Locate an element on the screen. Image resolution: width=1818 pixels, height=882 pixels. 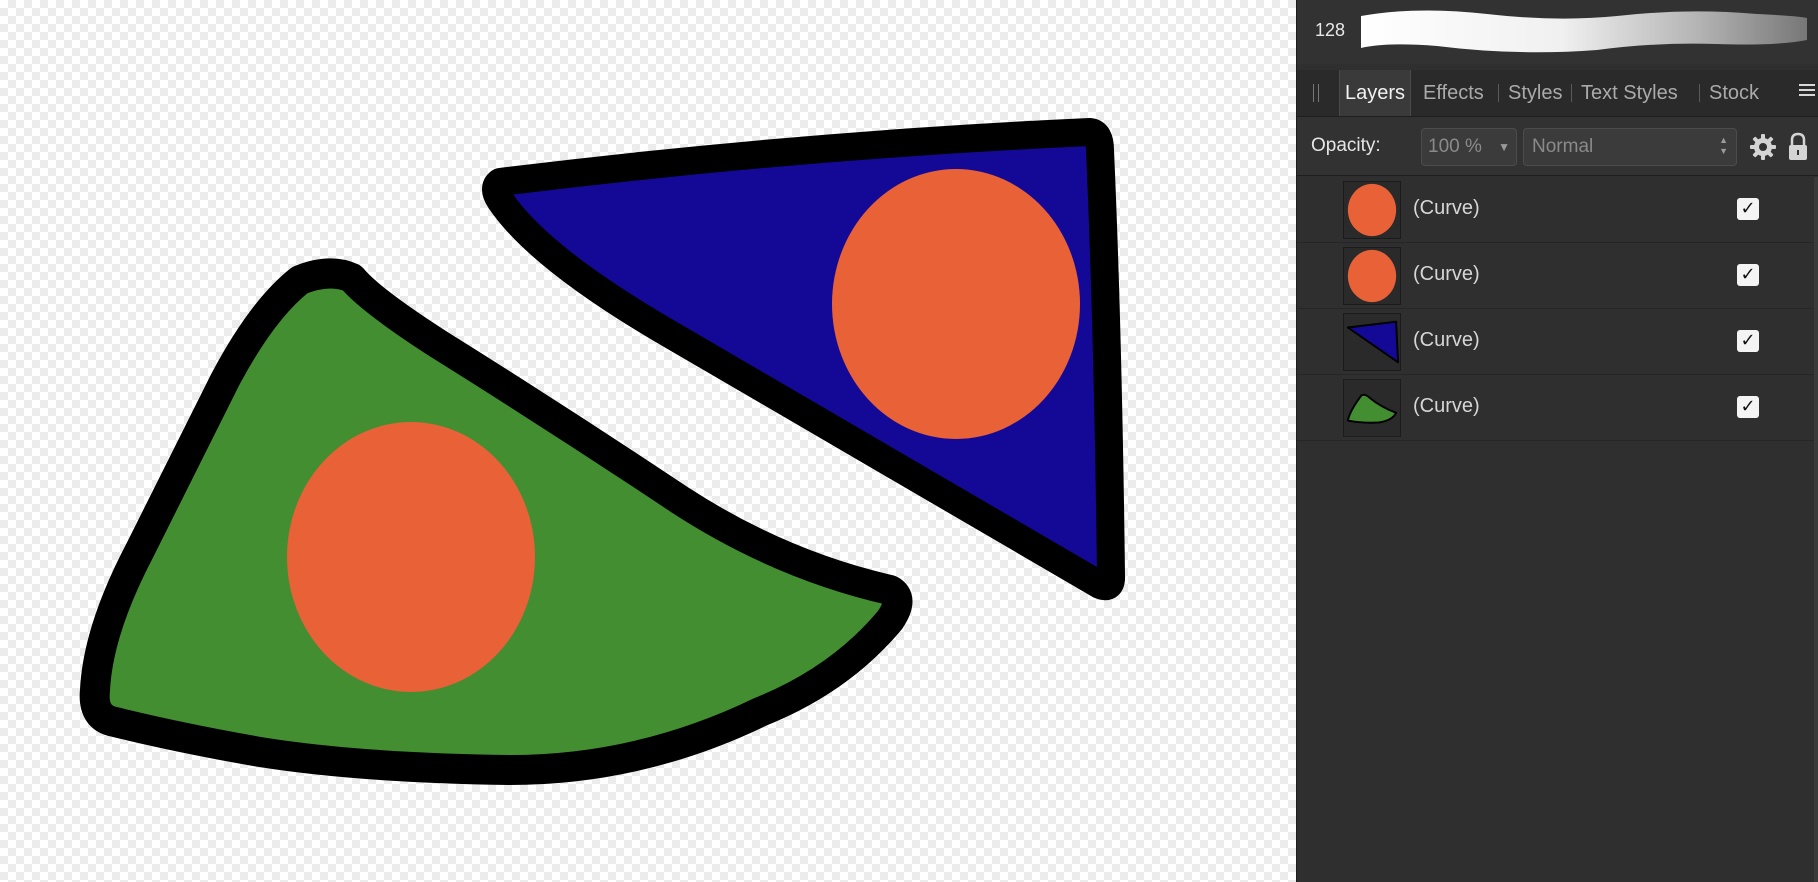
lock-icon is located at coordinates (1798, 147).